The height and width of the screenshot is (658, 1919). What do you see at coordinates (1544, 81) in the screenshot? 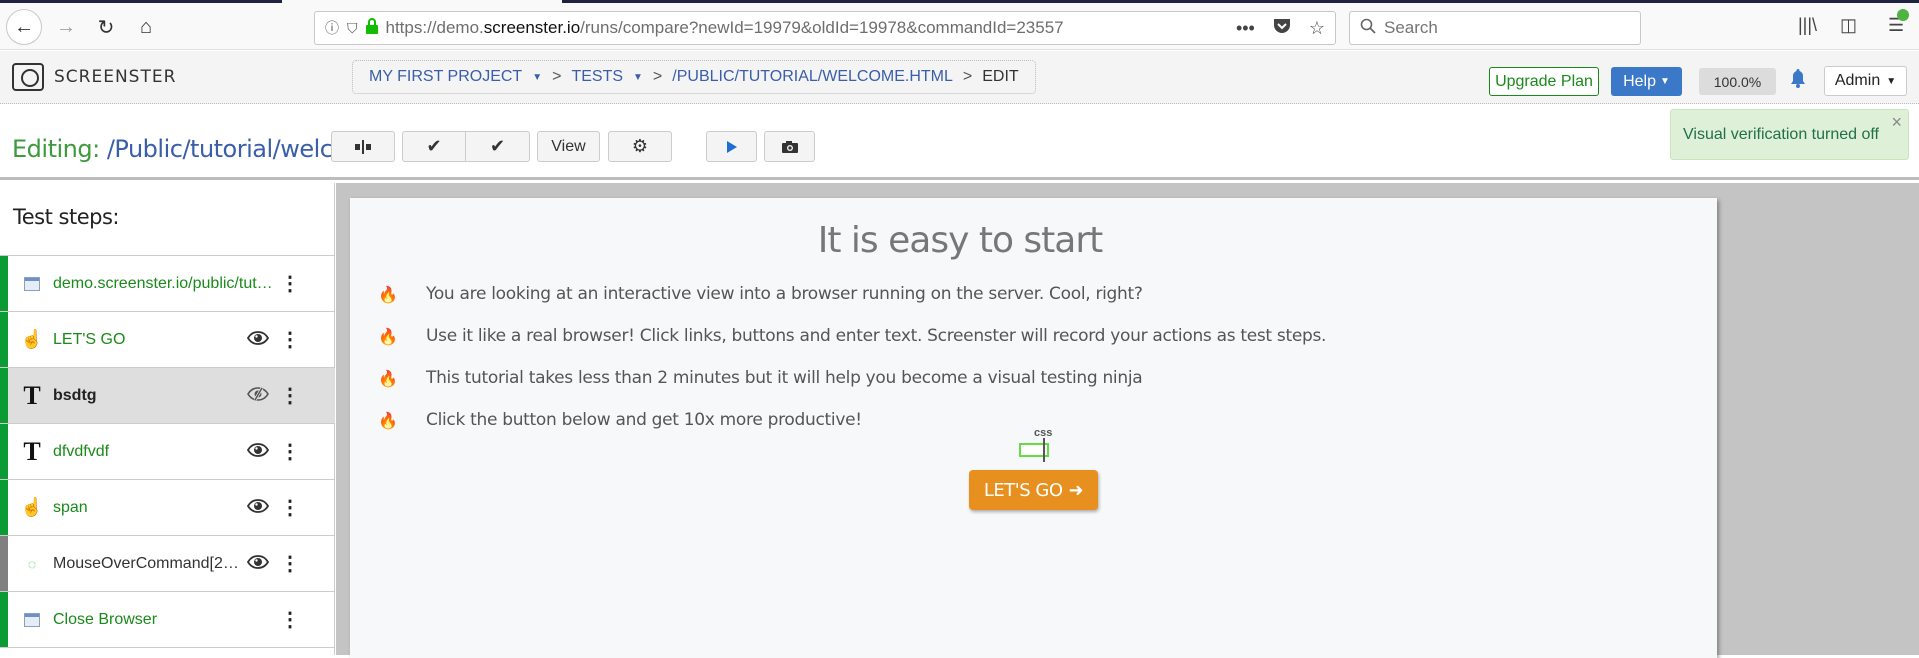
I see `upgrade-plan-button: Upgrade Plan` at bounding box center [1544, 81].